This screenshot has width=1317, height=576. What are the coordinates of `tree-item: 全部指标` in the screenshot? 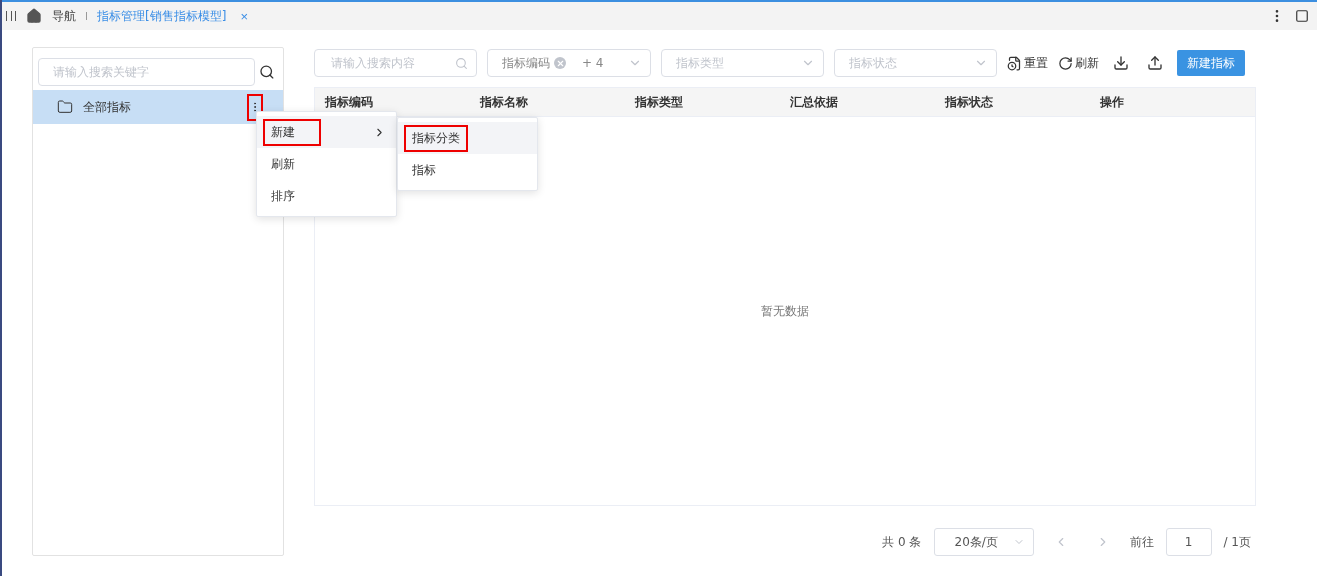 It's located at (158, 107).